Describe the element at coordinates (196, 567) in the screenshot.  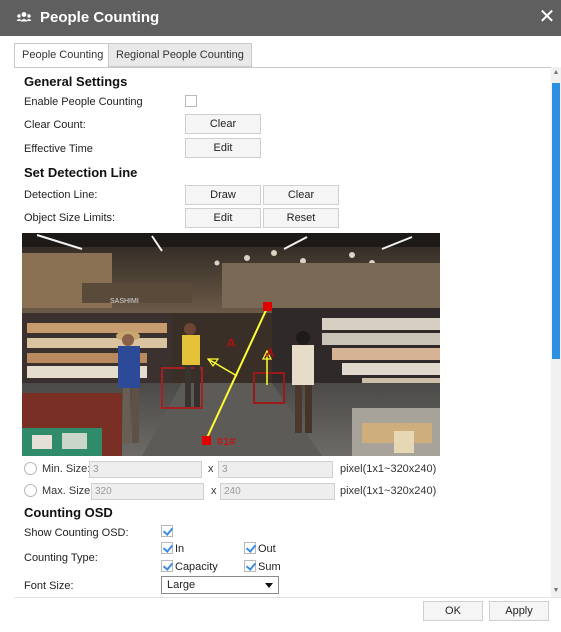
I see `counting-type-capacity-label: Capacity` at that location.